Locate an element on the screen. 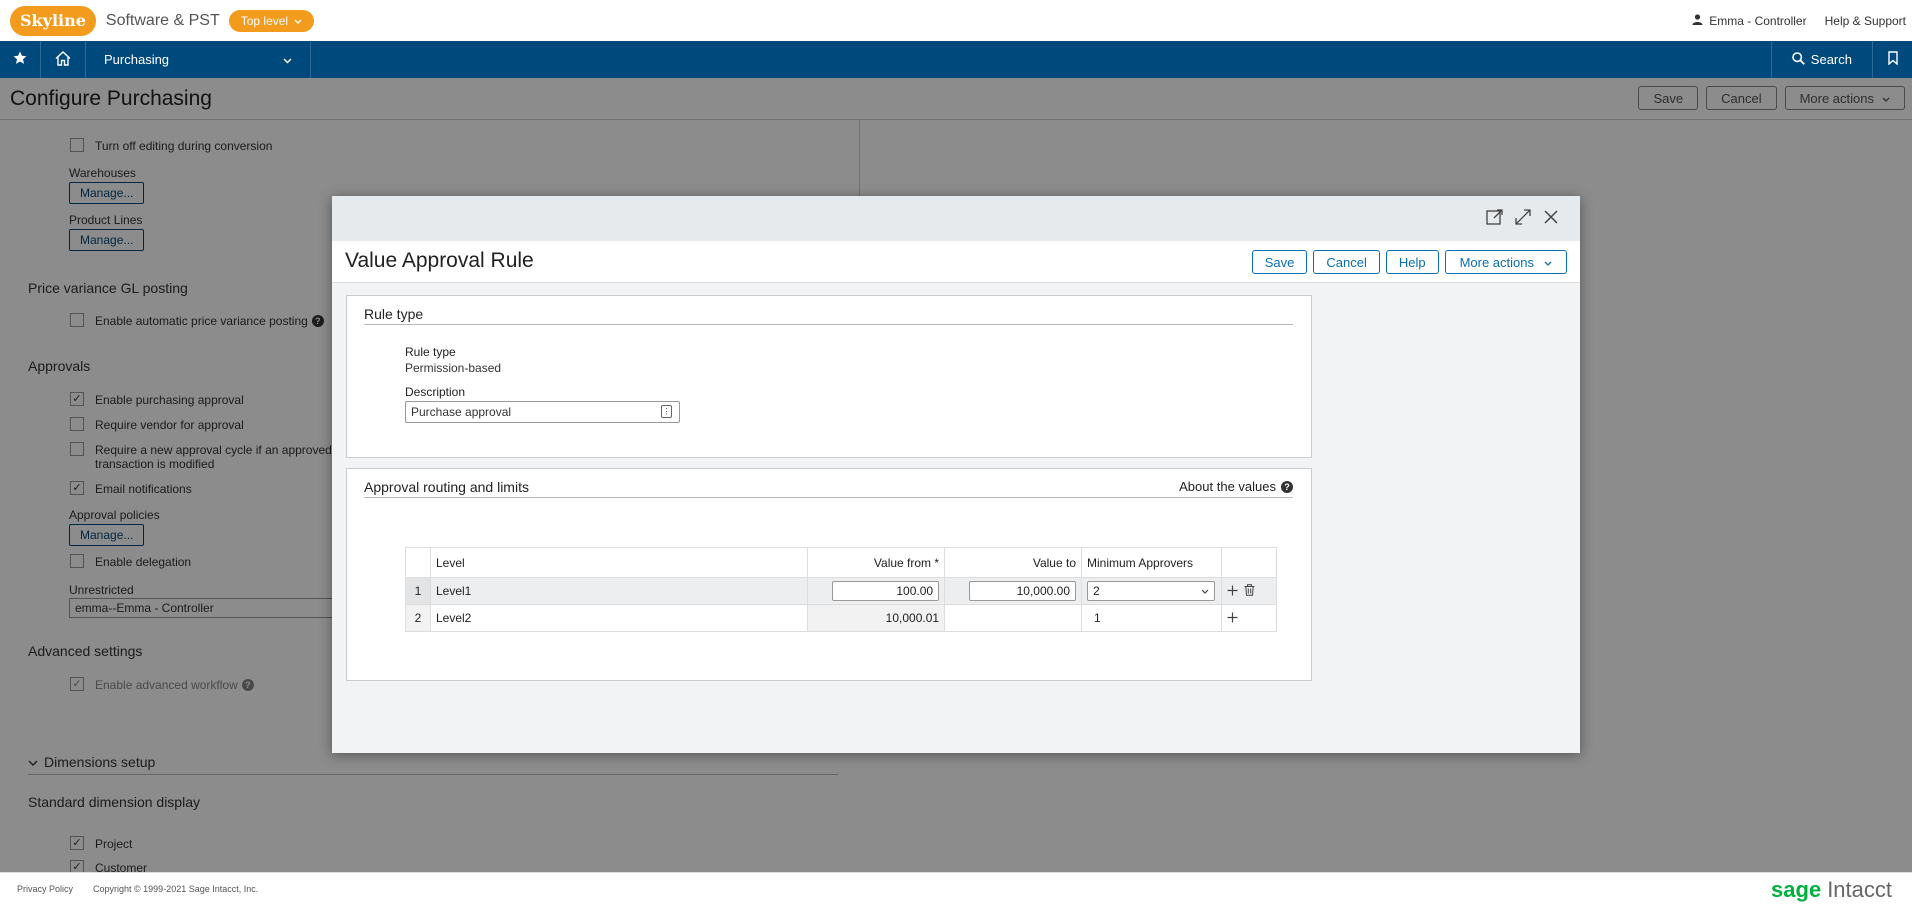  minimum-approvers-cell: 1 is located at coordinates (1151, 618).